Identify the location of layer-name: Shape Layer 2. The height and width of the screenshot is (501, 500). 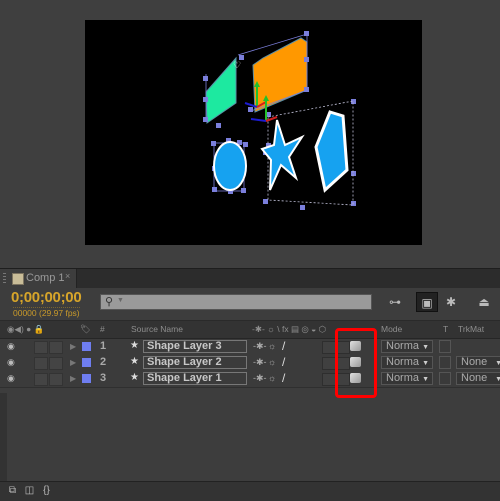
(195, 362).